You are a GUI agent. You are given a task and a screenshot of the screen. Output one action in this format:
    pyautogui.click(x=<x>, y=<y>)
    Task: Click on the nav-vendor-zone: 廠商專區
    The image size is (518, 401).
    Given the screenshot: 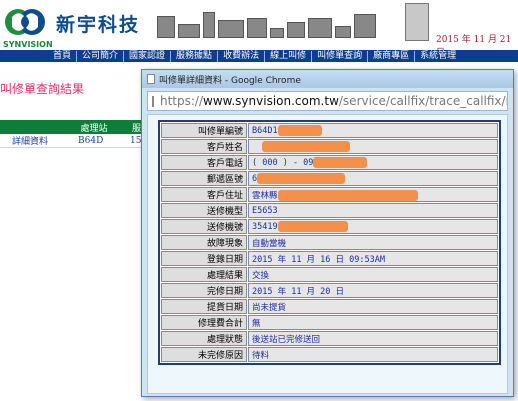 What is the action you would take?
    pyautogui.click(x=390, y=56)
    